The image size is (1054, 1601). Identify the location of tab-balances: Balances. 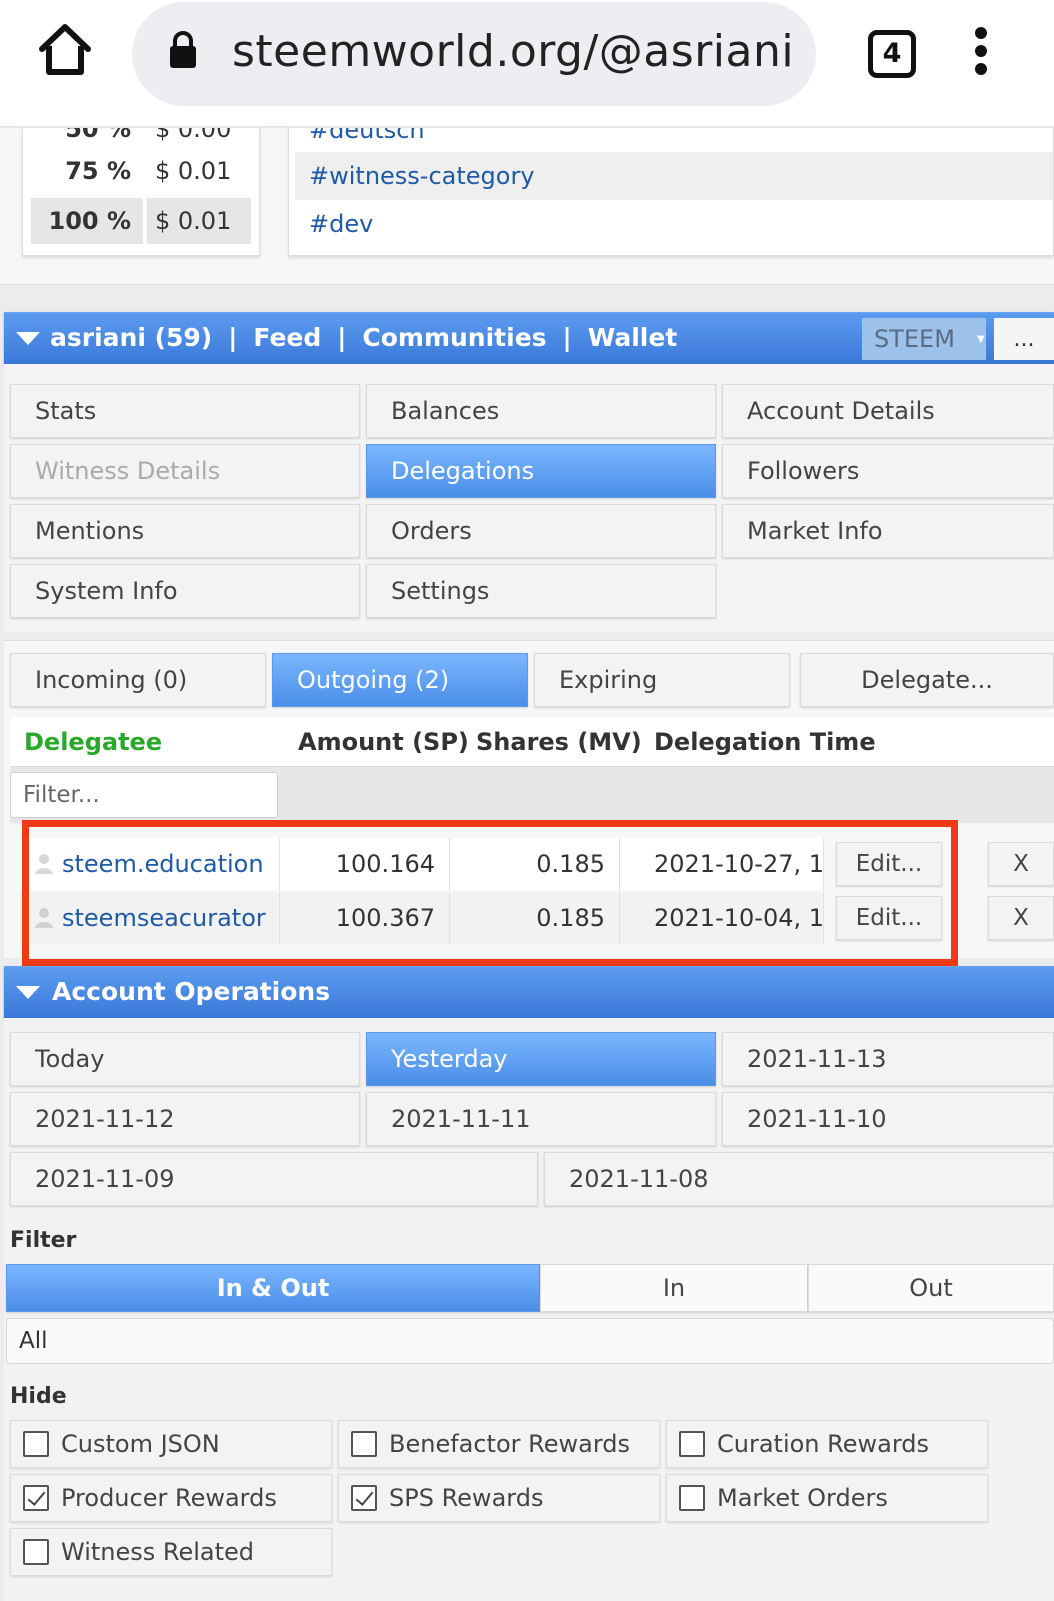
(541, 411).